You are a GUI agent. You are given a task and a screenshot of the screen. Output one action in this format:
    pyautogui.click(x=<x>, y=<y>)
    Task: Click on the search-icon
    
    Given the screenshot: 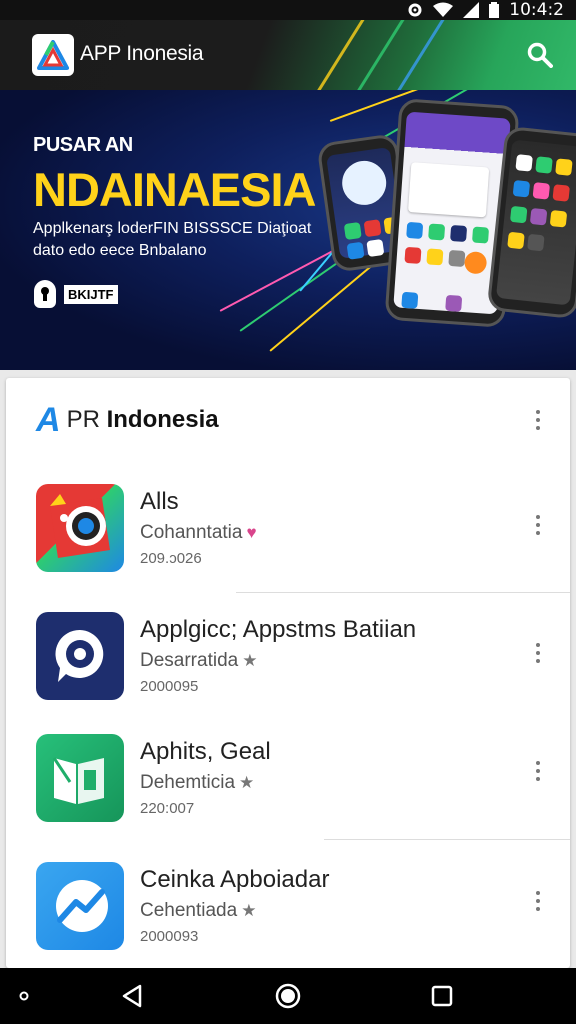 What is the action you would take?
    pyautogui.click(x=540, y=55)
    